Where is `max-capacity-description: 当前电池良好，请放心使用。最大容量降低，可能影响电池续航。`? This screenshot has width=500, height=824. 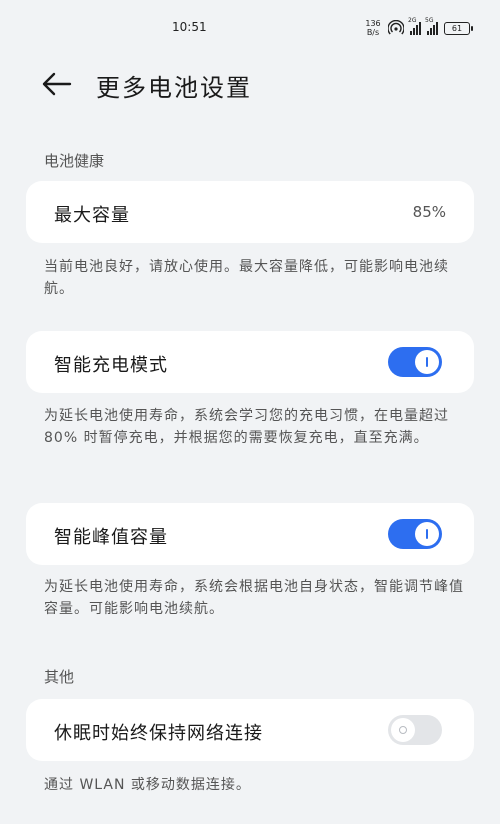 max-capacity-description: 当前电池良好，请放心使用。最大容量降低，可能影响电池续航。 is located at coordinates (246, 278).